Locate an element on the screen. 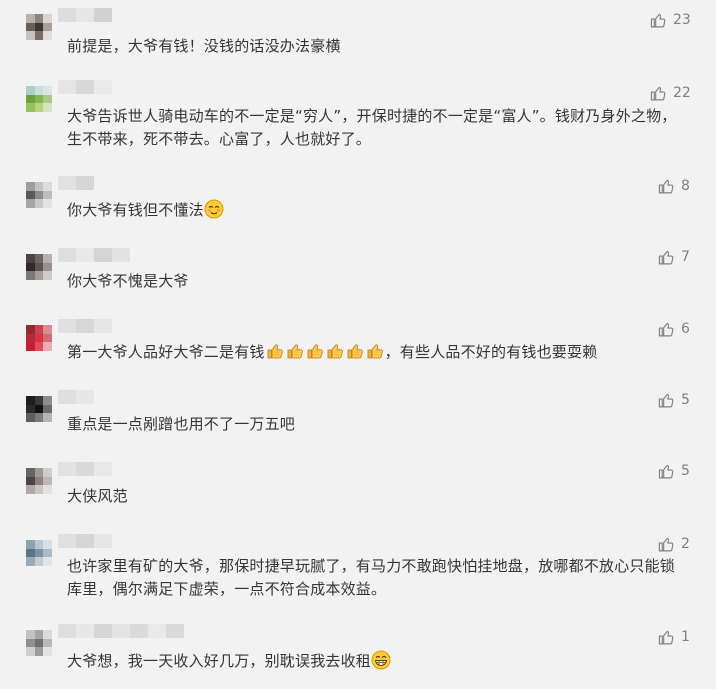  comment-text-body: 你大爷有钱但不懂法 is located at coordinates (135, 210).